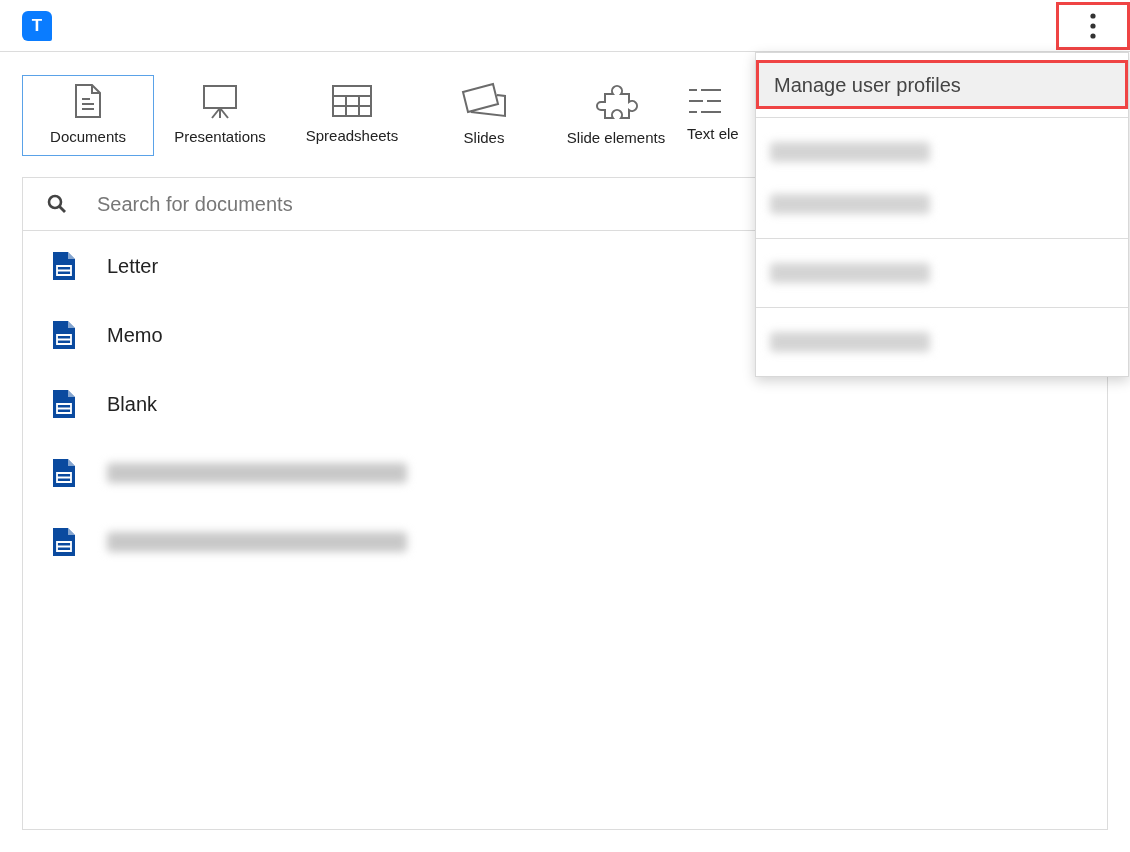 The height and width of the screenshot is (852, 1130). Describe the element at coordinates (616, 115) in the screenshot. I see `category-tab: Slide elements` at that location.